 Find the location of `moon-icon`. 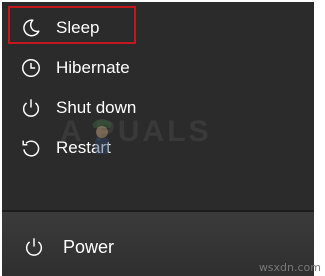

moon-icon is located at coordinates (31, 28).